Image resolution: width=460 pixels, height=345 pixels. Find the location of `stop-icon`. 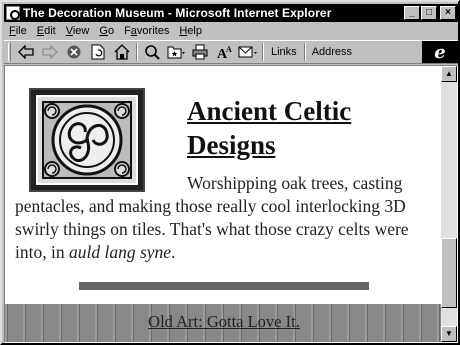

stop-icon is located at coordinates (74, 52).